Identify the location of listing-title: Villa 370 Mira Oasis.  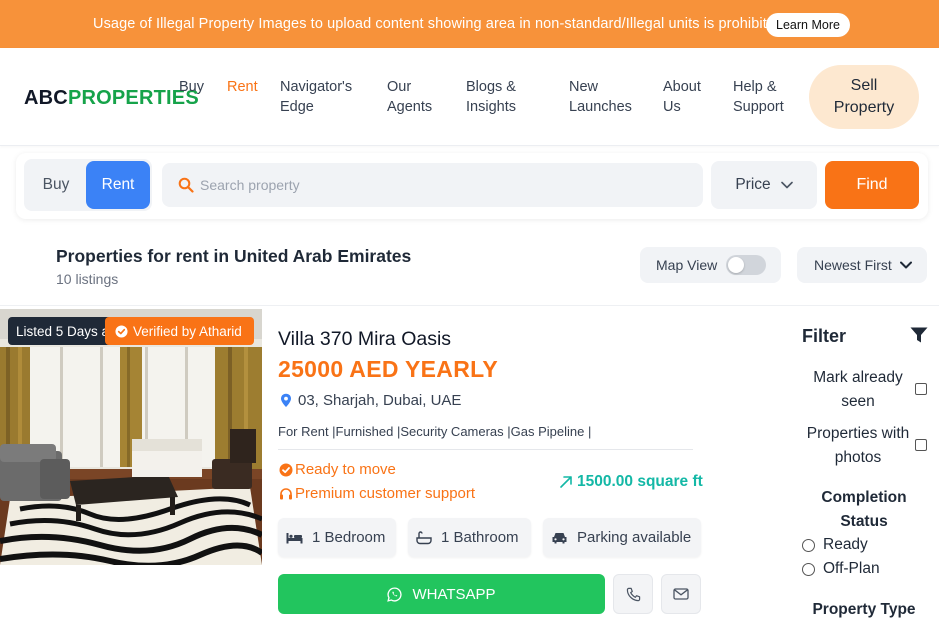
(364, 339).